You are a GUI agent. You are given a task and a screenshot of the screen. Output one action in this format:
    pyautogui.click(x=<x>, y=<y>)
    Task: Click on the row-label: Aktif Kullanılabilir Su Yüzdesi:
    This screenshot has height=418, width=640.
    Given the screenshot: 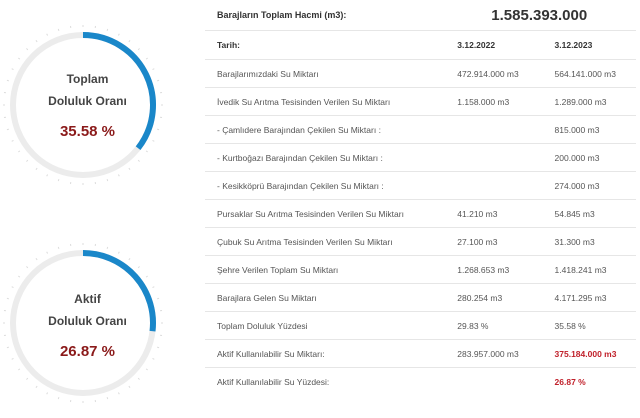 What is the action you would take?
    pyautogui.click(x=273, y=381)
    